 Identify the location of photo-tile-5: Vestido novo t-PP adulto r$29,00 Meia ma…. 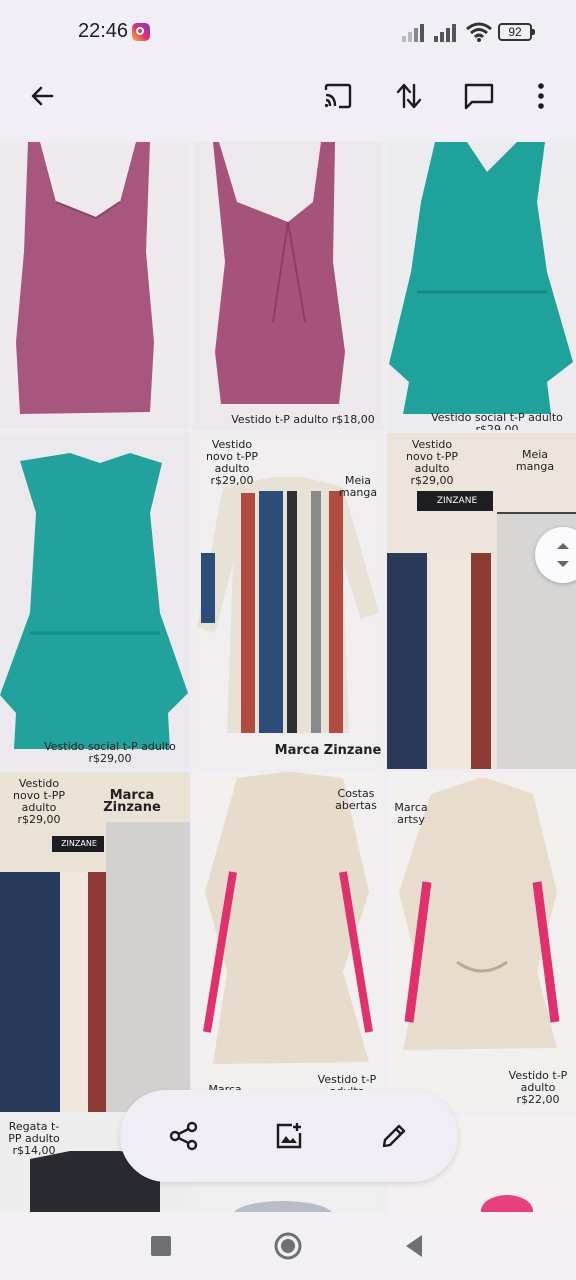
(288, 601).